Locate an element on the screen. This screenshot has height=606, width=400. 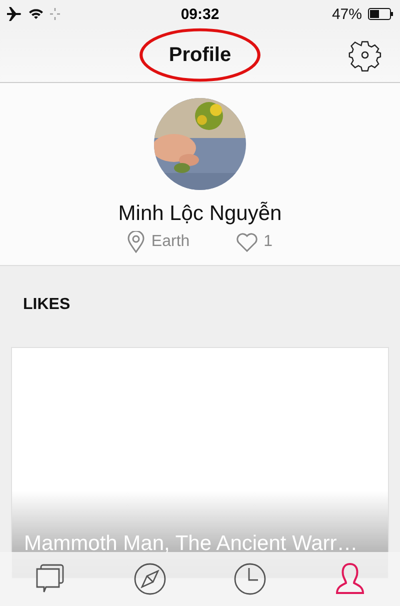
status-time: 09:32 is located at coordinates (200, 14).